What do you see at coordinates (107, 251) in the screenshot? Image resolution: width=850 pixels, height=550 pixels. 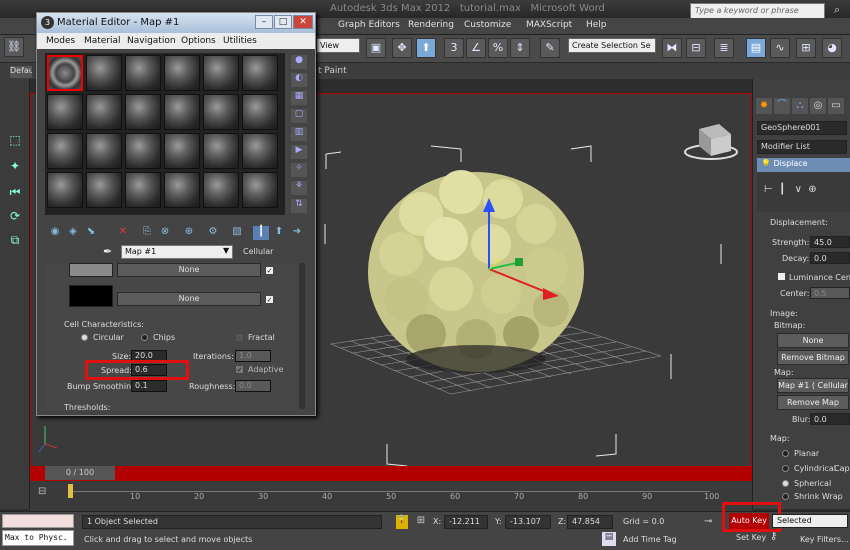 I see `eyedropper-icon: ✒` at bounding box center [107, 251].